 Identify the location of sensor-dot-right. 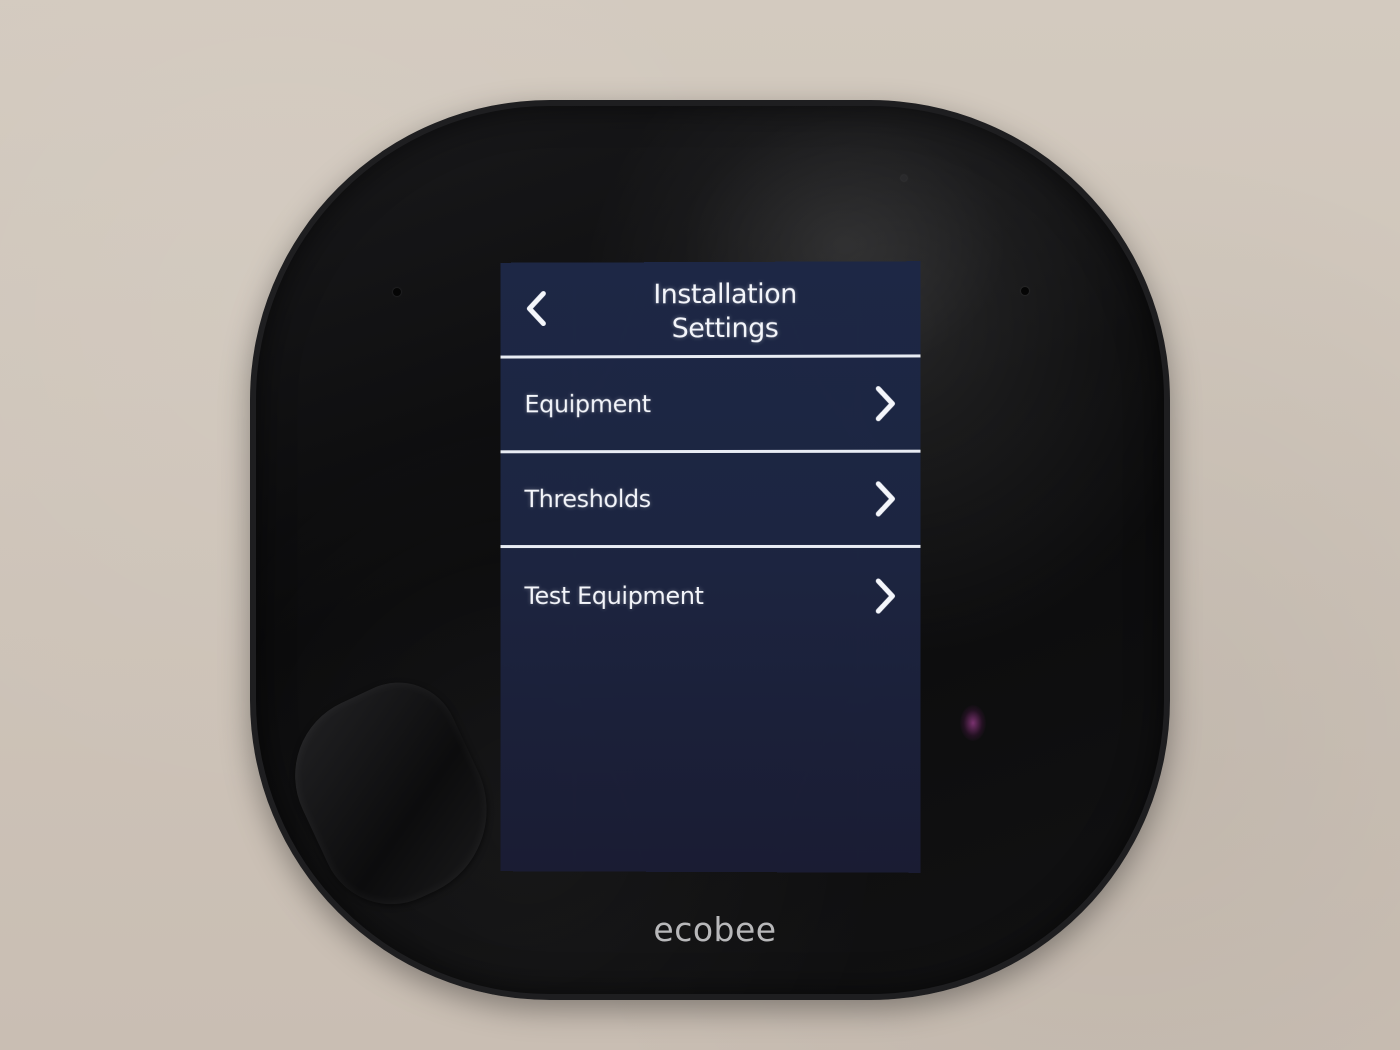
(1025, 291).